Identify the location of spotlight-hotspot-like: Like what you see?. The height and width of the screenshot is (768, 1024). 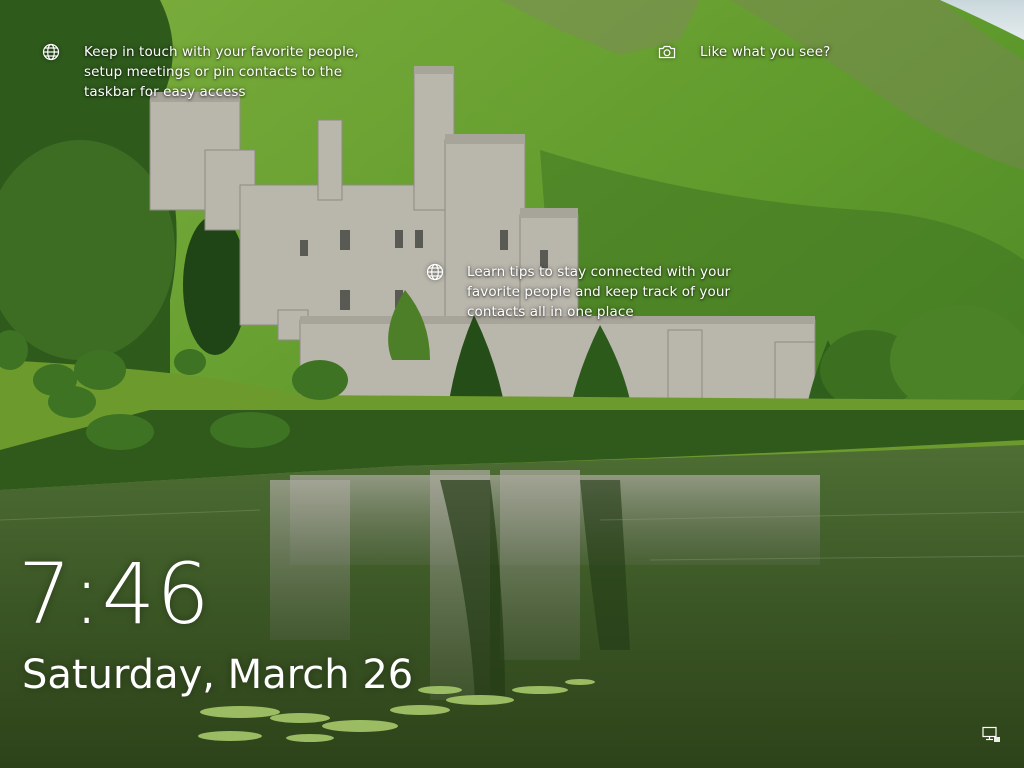
(744, 52).